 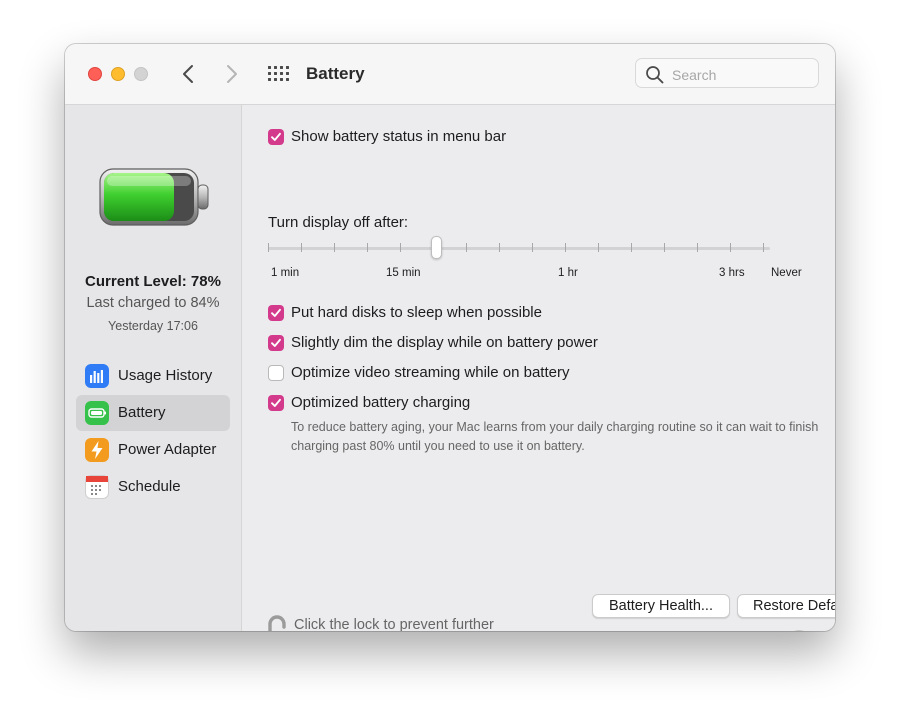 What do you see at coordinates (732, 273) in the screenshot?
I see `slider-label-3-hrs: 3 hrs` at bounding box center [732, 273].